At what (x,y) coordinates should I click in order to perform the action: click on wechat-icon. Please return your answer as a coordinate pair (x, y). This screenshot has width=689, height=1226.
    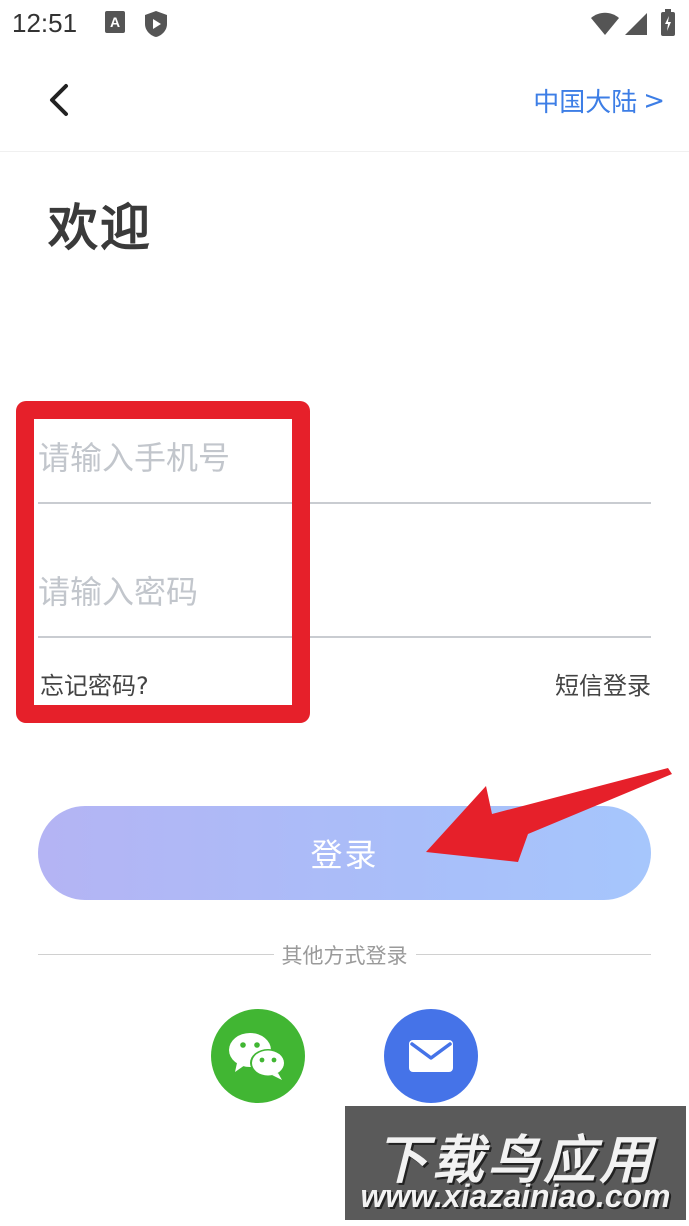
    Looking at the image, I should click on (257, 1056).